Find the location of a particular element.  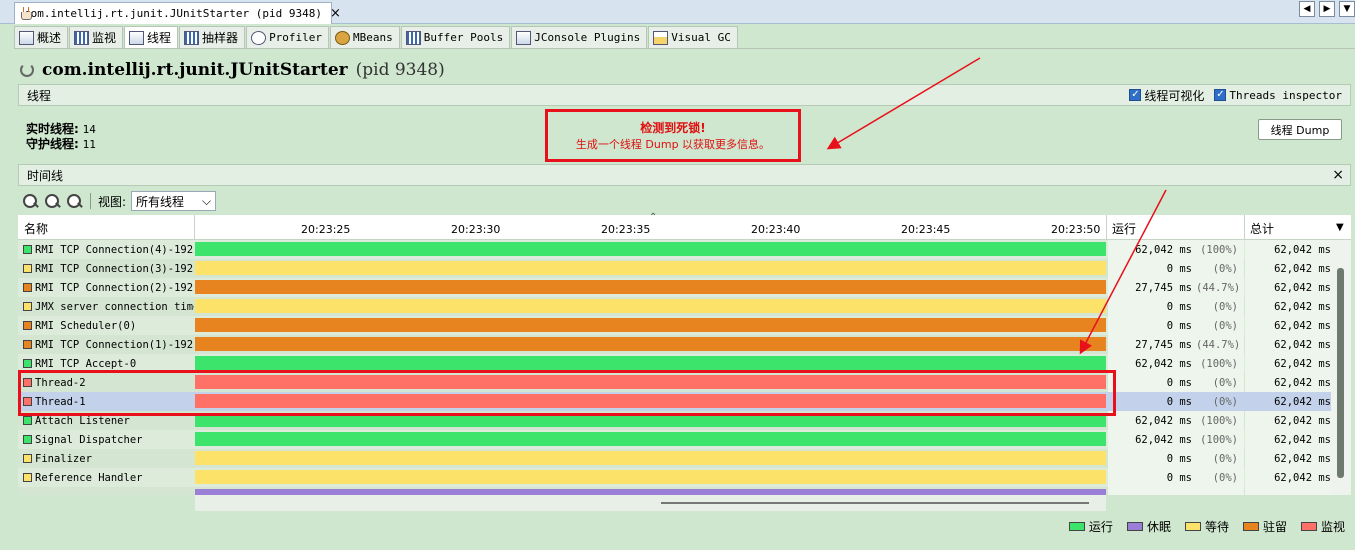

thread-name: RMI TCP Connection(4)-192.1 is located at coordinates (114, 249).